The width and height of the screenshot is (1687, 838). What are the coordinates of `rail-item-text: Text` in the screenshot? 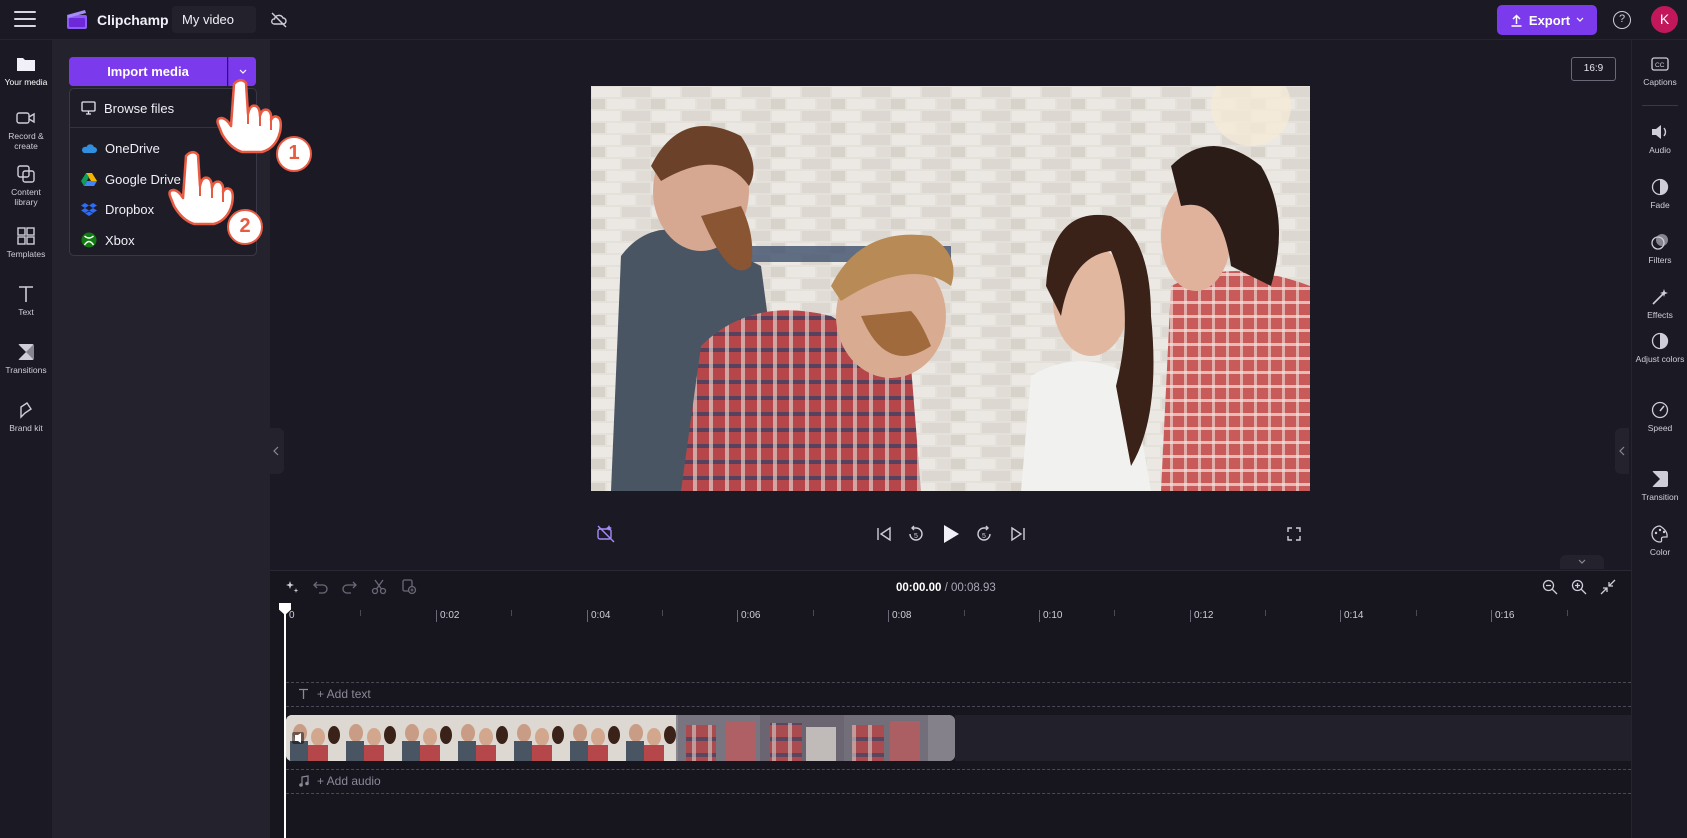 It's located at (26, 300).